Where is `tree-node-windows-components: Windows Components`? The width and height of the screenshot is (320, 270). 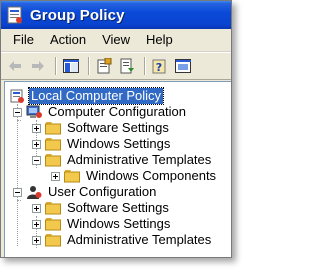
tree-node-windows-components: Windows Components is located at coordinates (134, 176).